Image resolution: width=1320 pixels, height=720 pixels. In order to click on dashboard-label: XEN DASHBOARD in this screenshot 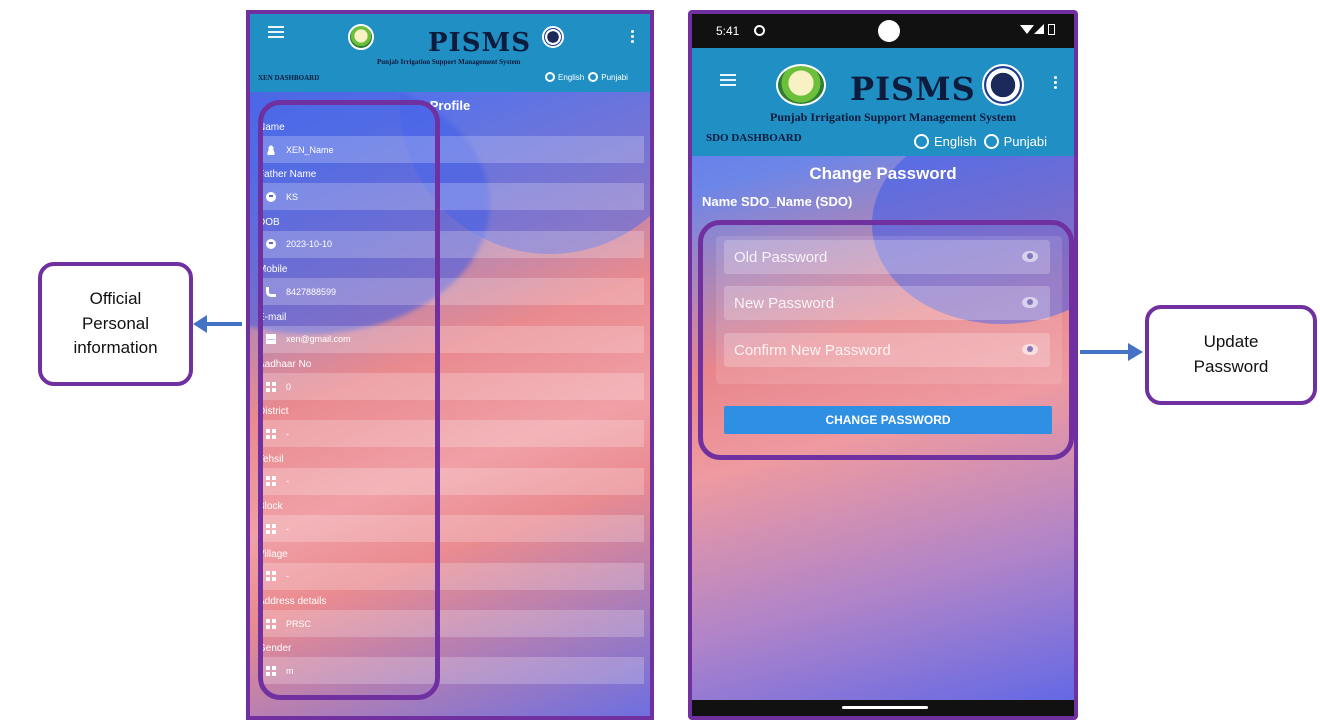, I will do `click(289, 78)`.